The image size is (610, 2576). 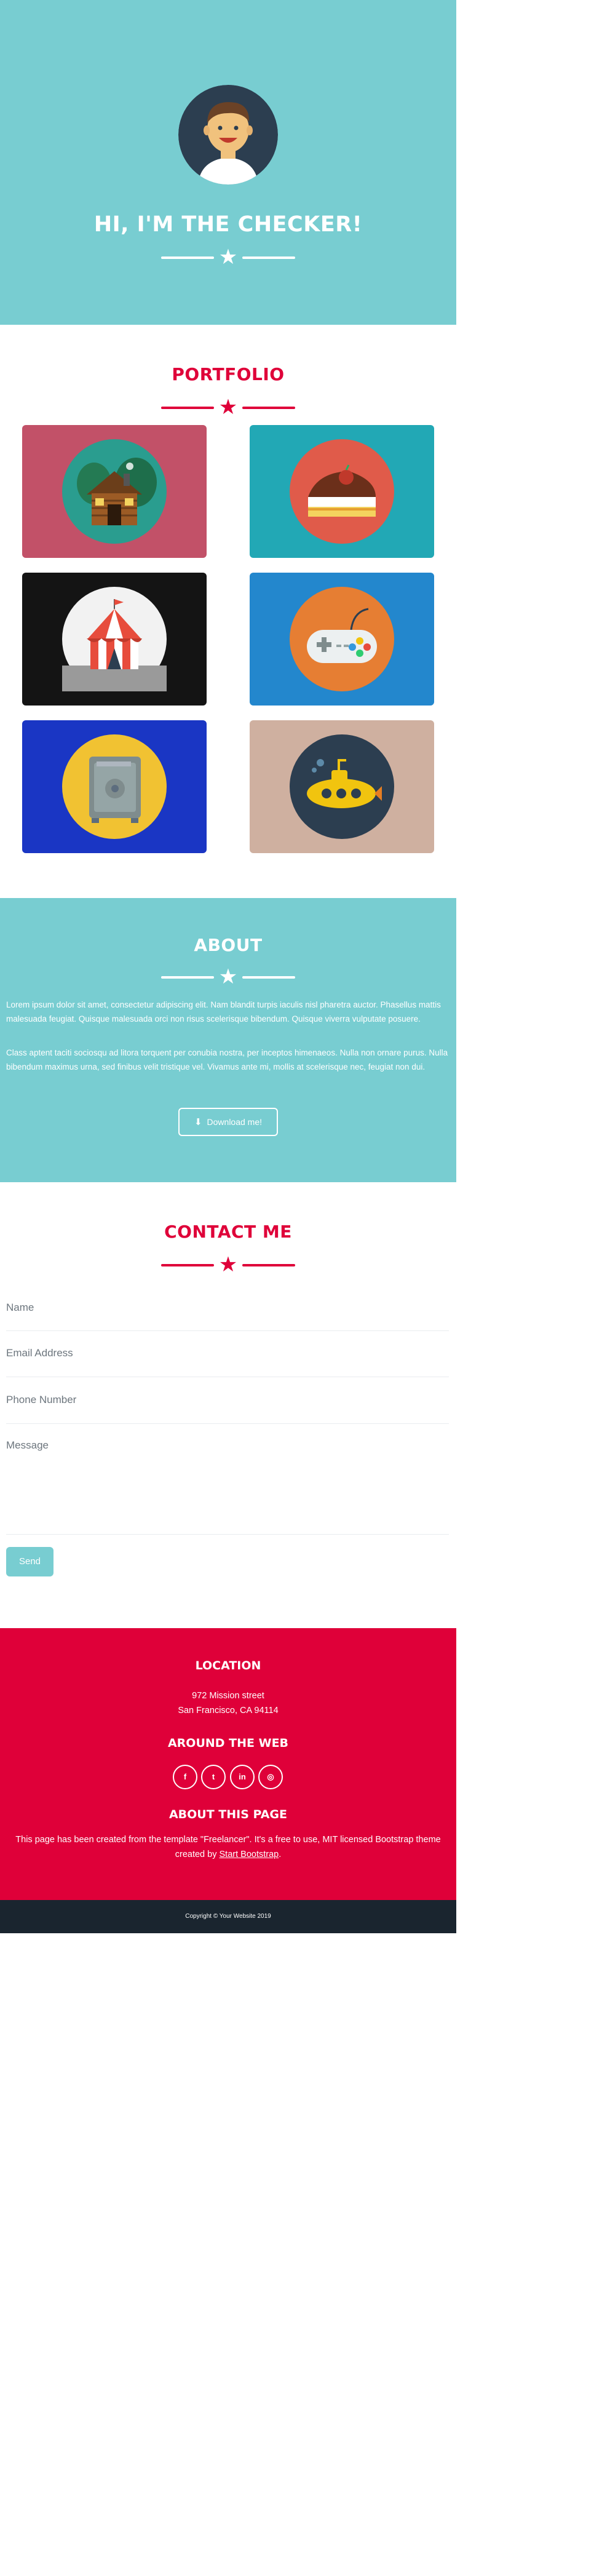 I want to click on copyright-bar: Copyright © Your Website 2019, so click(x=228, y=1916).